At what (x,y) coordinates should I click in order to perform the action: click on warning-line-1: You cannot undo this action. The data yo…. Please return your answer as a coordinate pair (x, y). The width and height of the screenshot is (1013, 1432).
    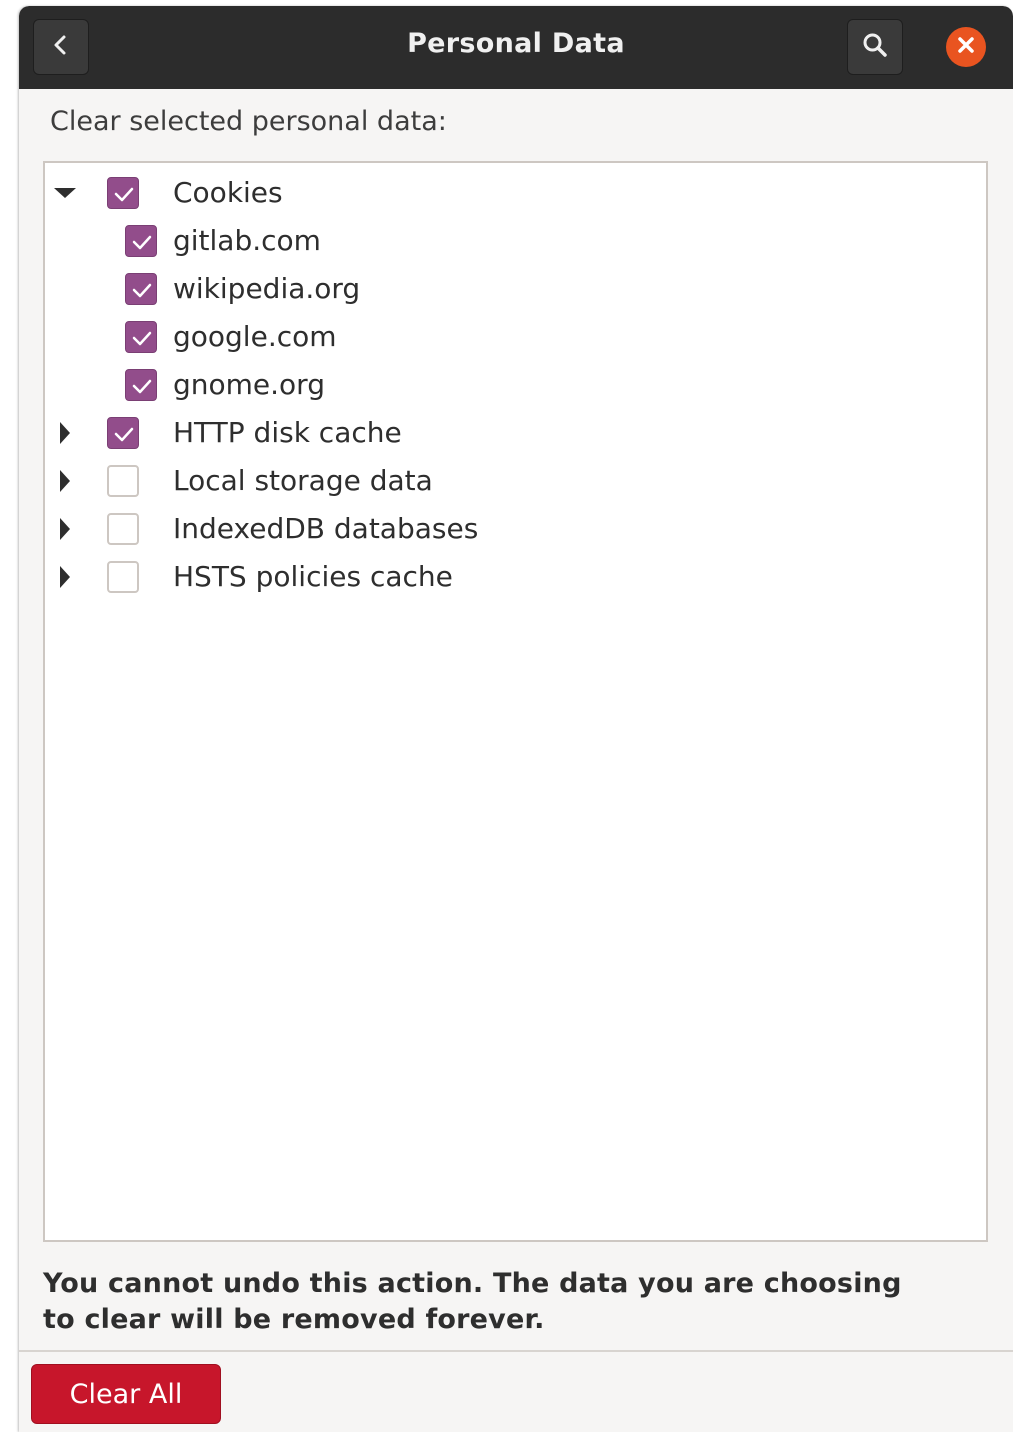
    Looking at the image, I should click on (472, 1283).